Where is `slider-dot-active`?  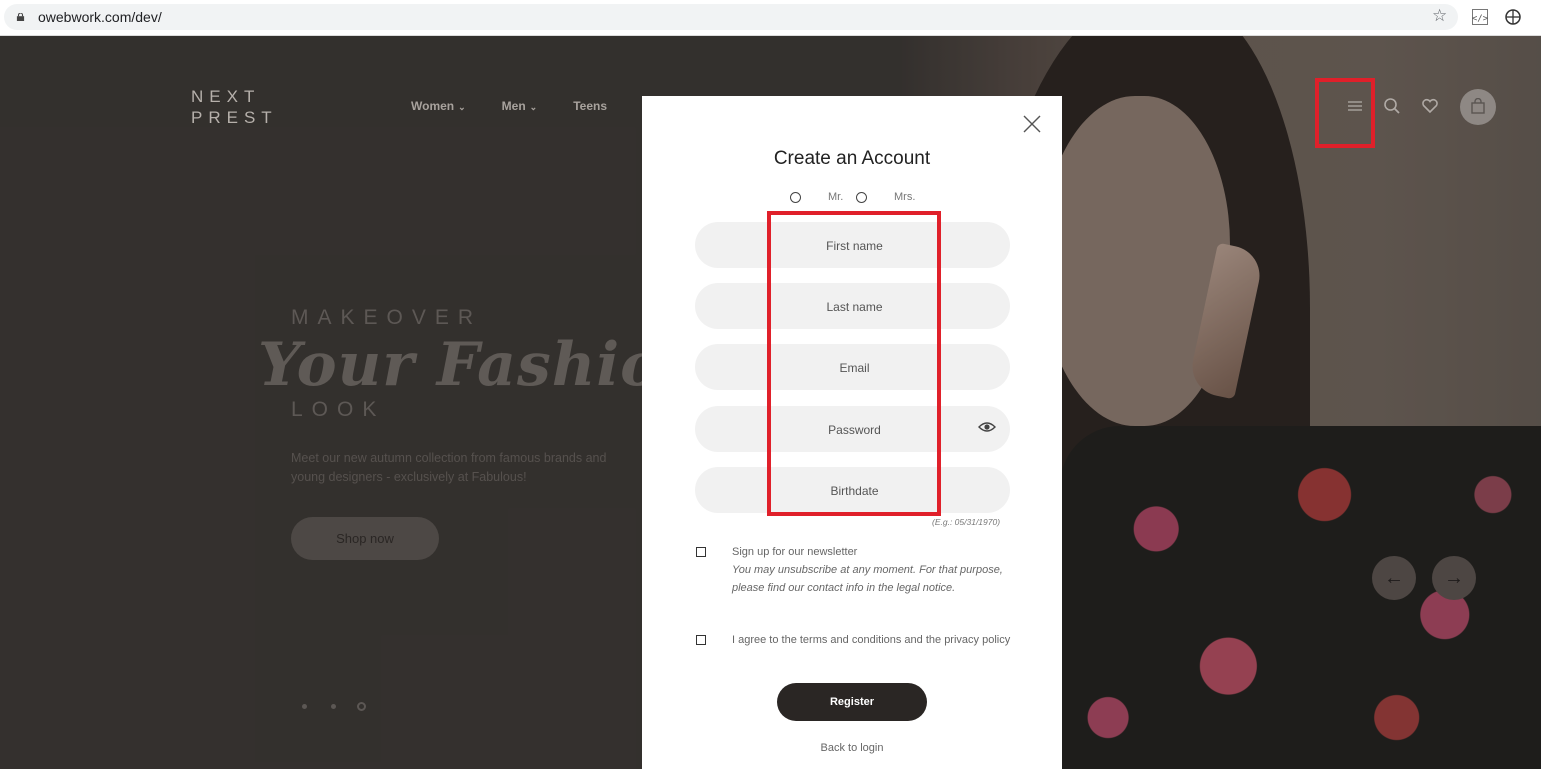 slider-dot-active is located at coordinates (361, 706).